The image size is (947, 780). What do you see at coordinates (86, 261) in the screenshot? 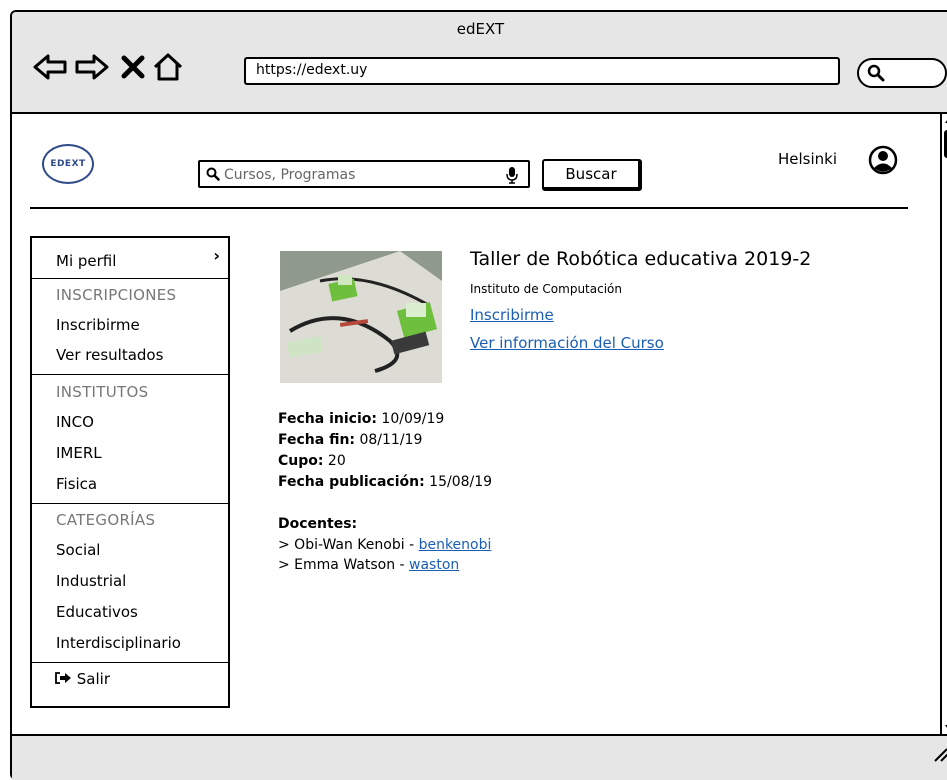
I see `sidebar-item-label: Mi perfil` at bounding box center [86, 261].